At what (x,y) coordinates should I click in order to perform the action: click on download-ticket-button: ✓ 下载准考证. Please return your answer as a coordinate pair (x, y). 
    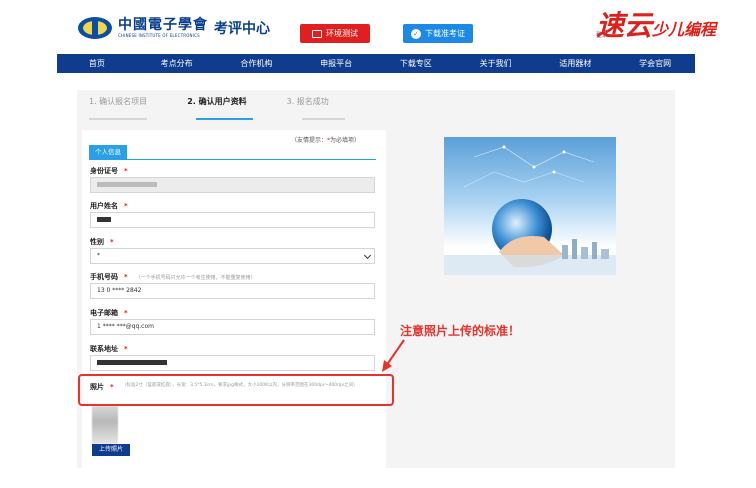
    Looking at the image, I should click on (438, 33).